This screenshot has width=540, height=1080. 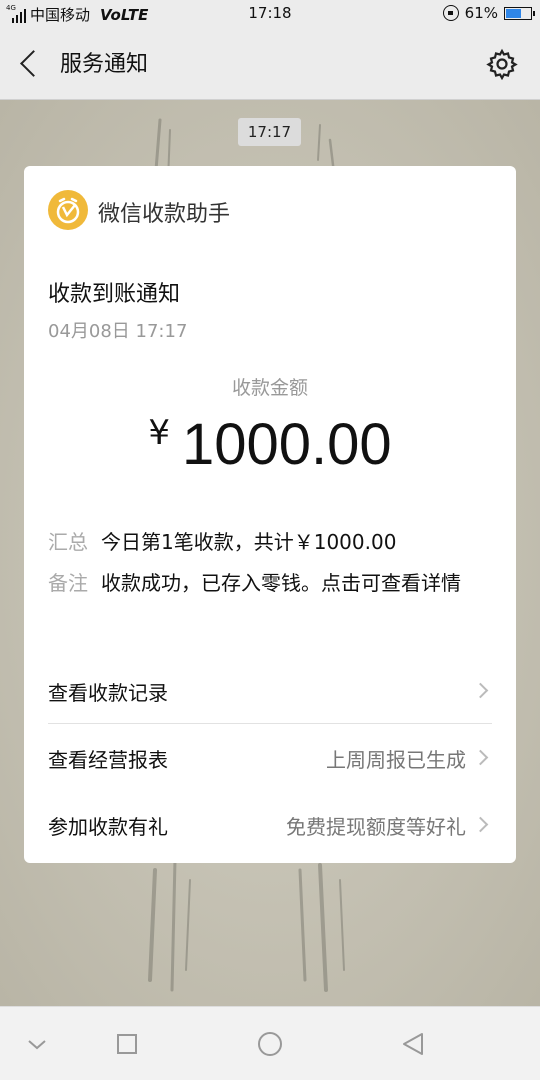 What do you see at coordinates (68, 542) in the screenshot?
I see `summary-key: 汇总` at bounding box center [68, 542].